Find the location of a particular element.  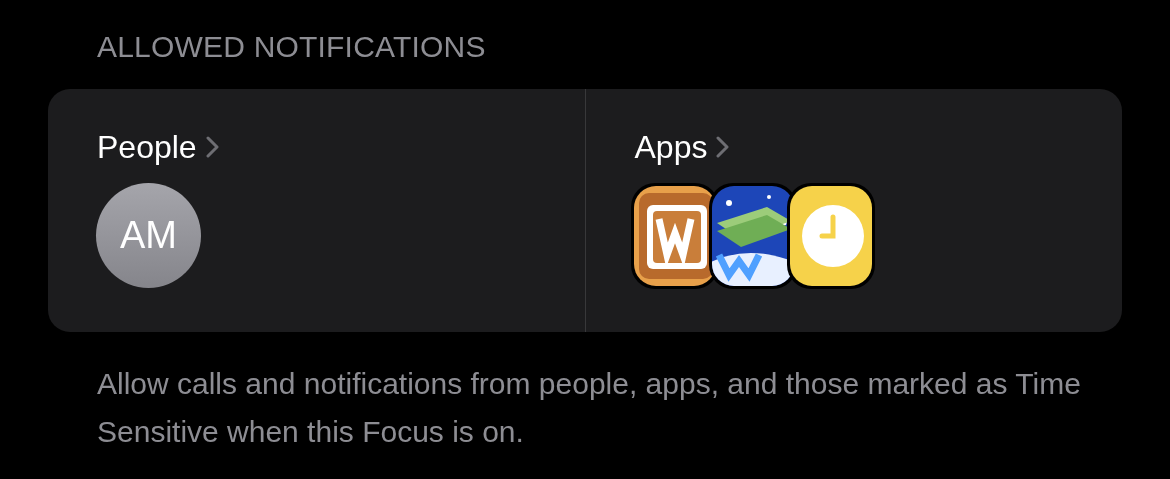

section-heading: ALLOWED NOTIFICATIONS is located at coordinates (291, 46).